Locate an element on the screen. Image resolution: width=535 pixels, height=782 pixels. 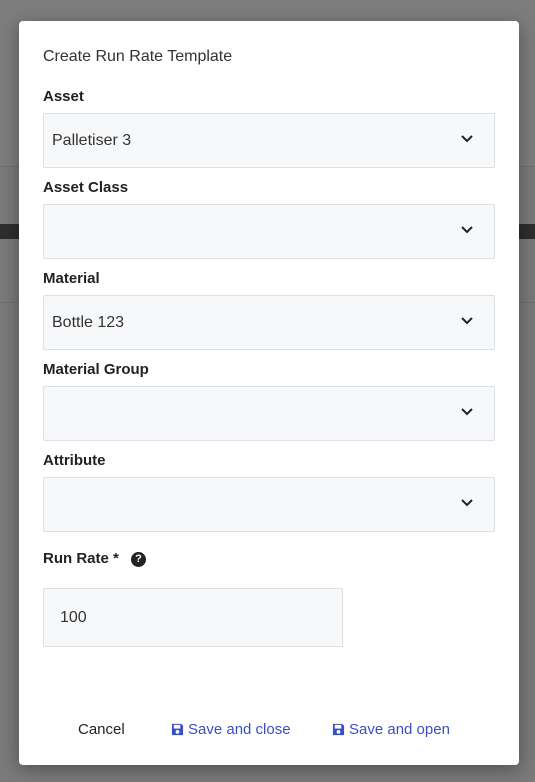
material-group-select is located at coordinates (269, 413).